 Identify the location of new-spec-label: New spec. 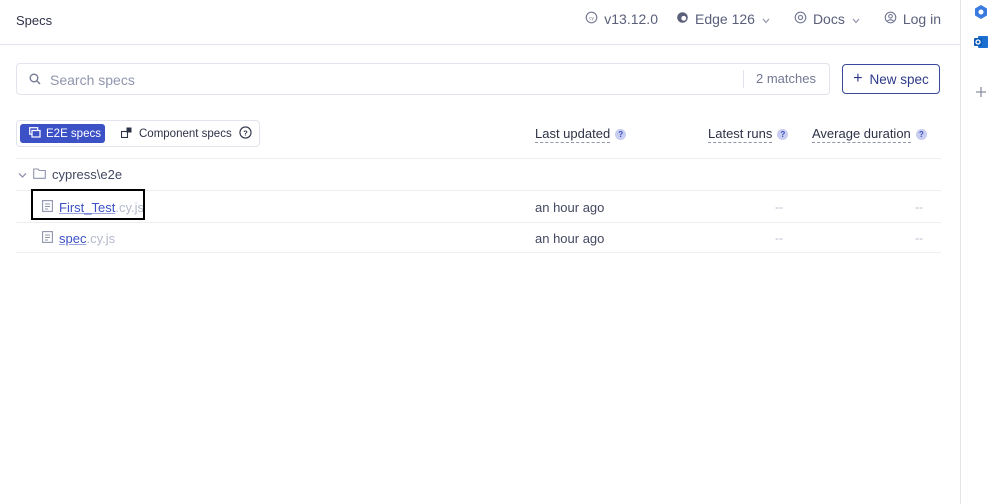
(899, 79).